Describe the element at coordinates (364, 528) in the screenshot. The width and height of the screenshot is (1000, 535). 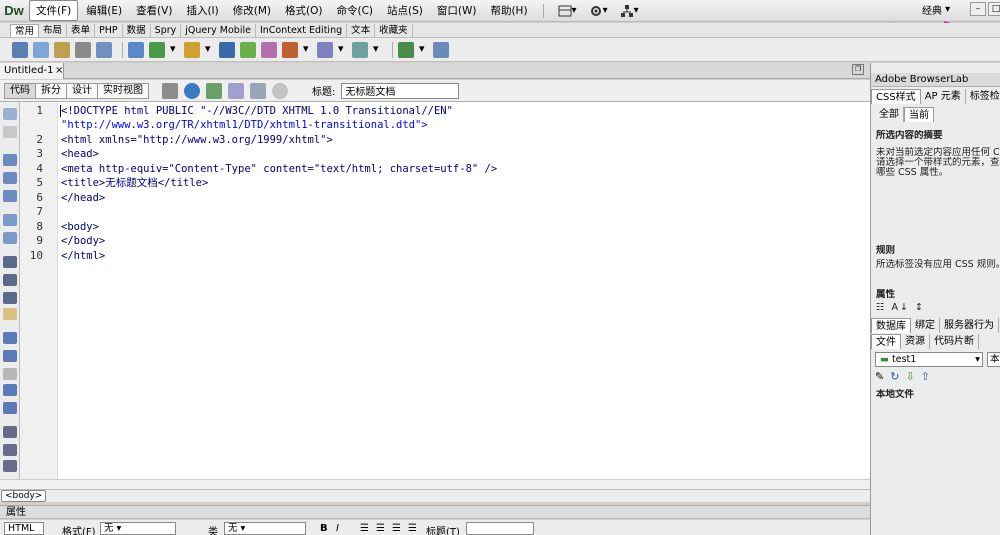
I see `unordered-list-icon: ☰` at that location.